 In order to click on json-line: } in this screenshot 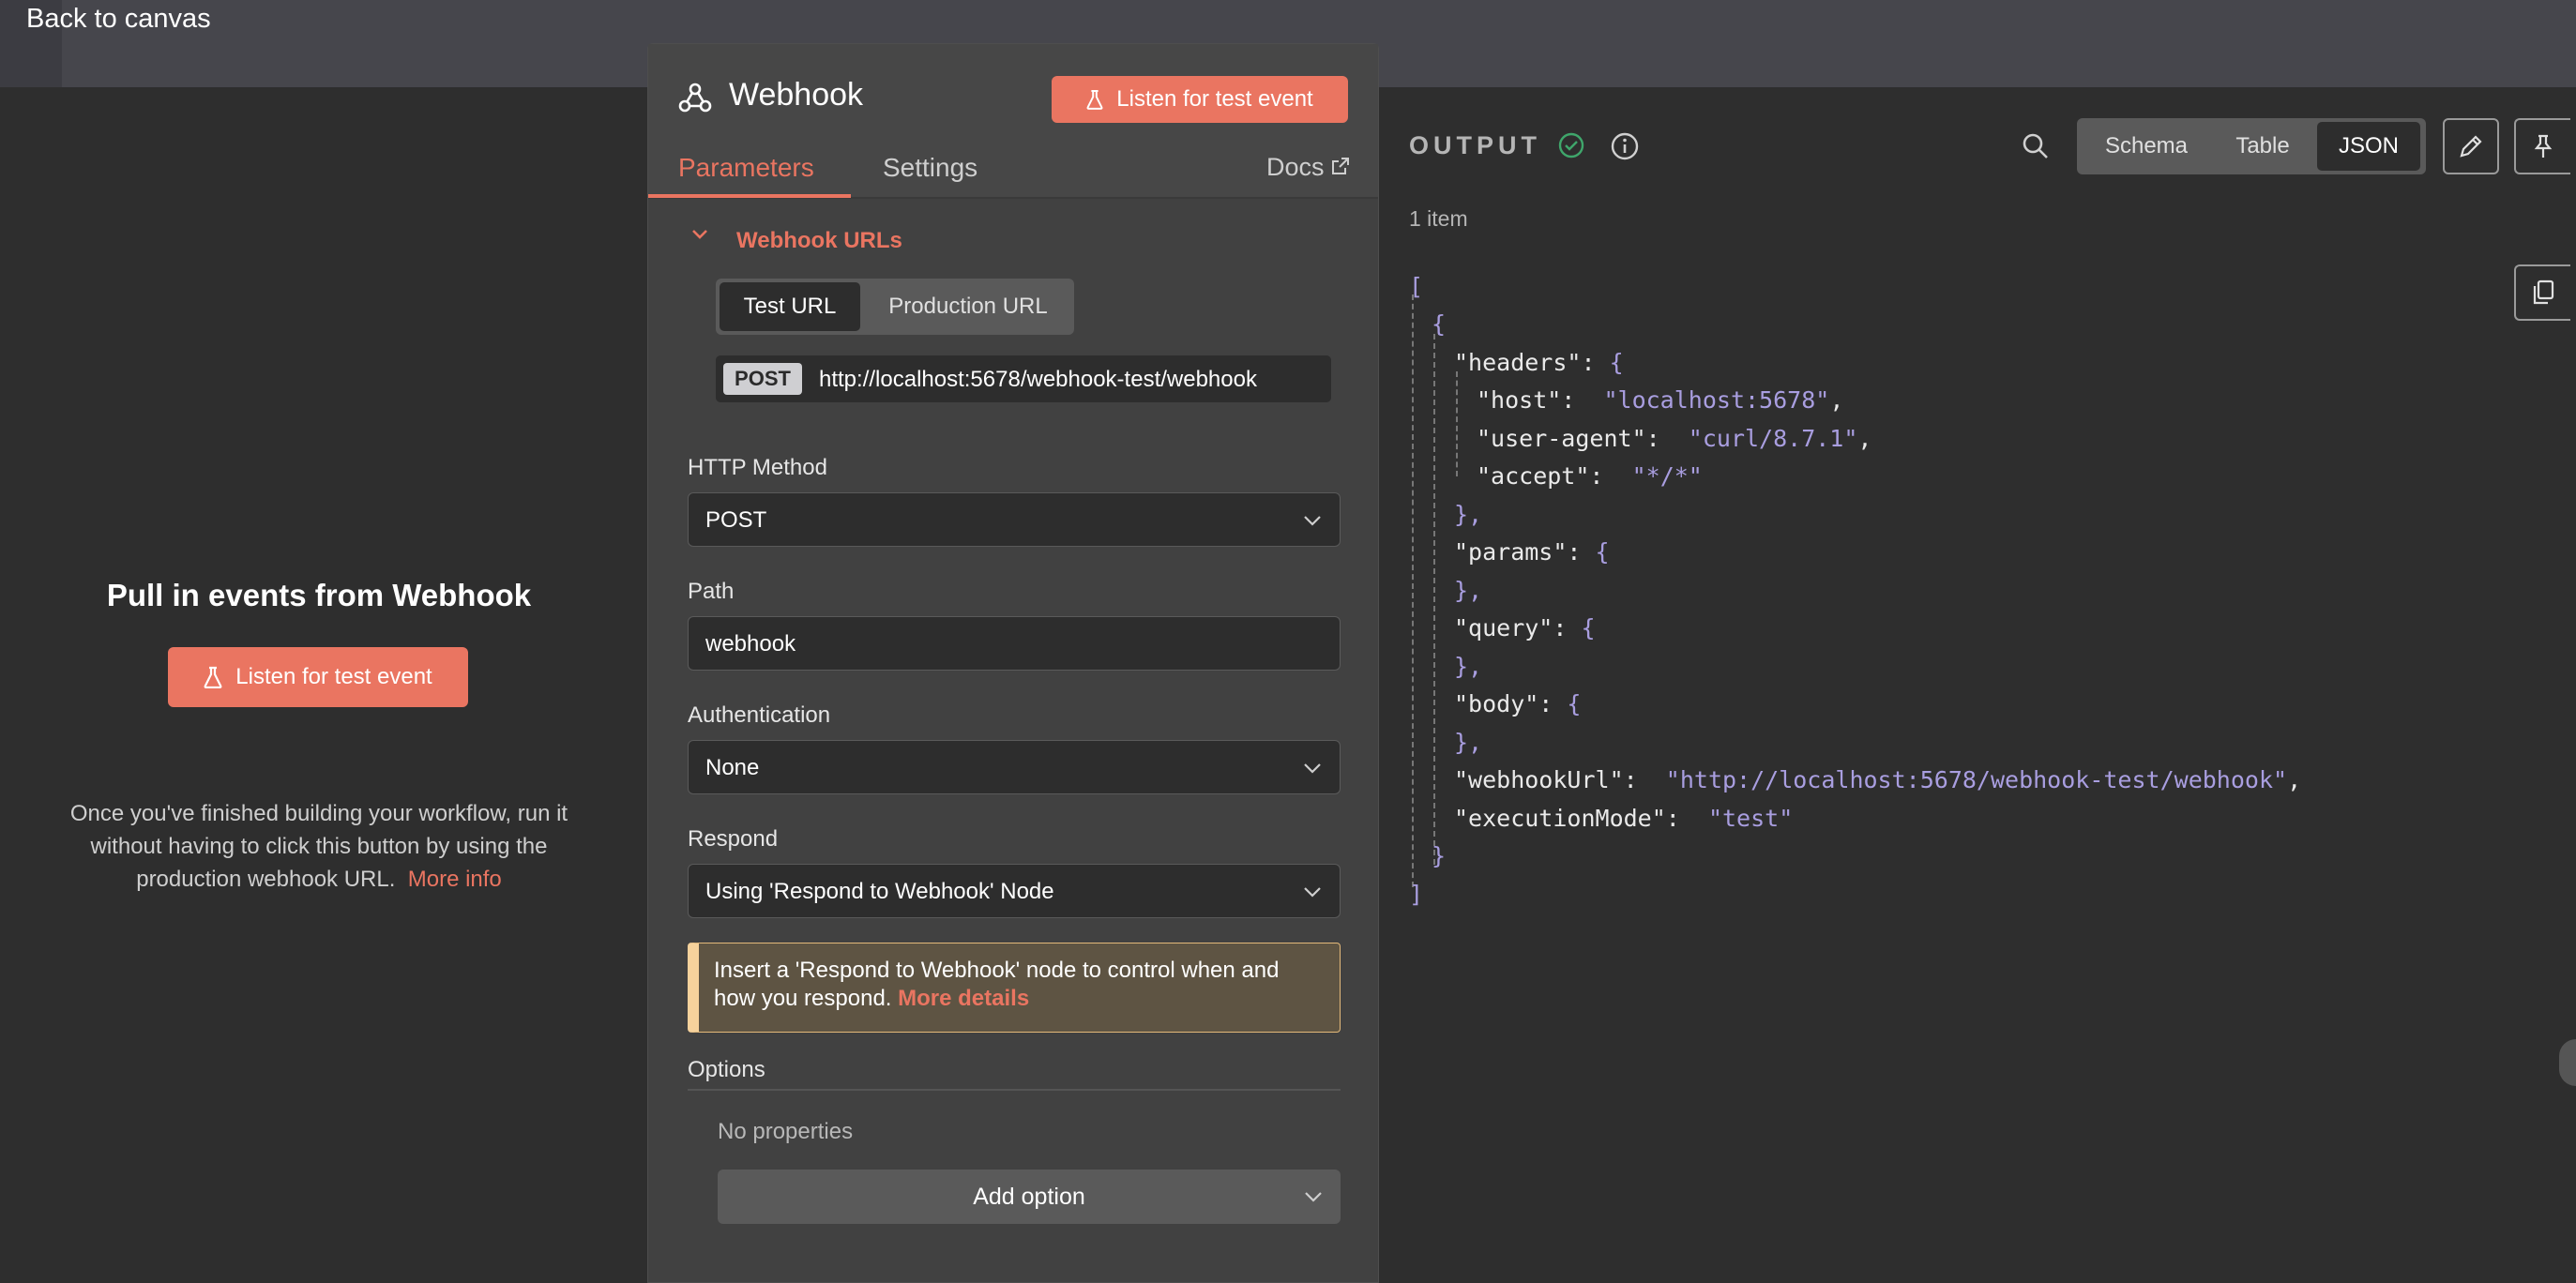, I will do `click(1439, 855)`.